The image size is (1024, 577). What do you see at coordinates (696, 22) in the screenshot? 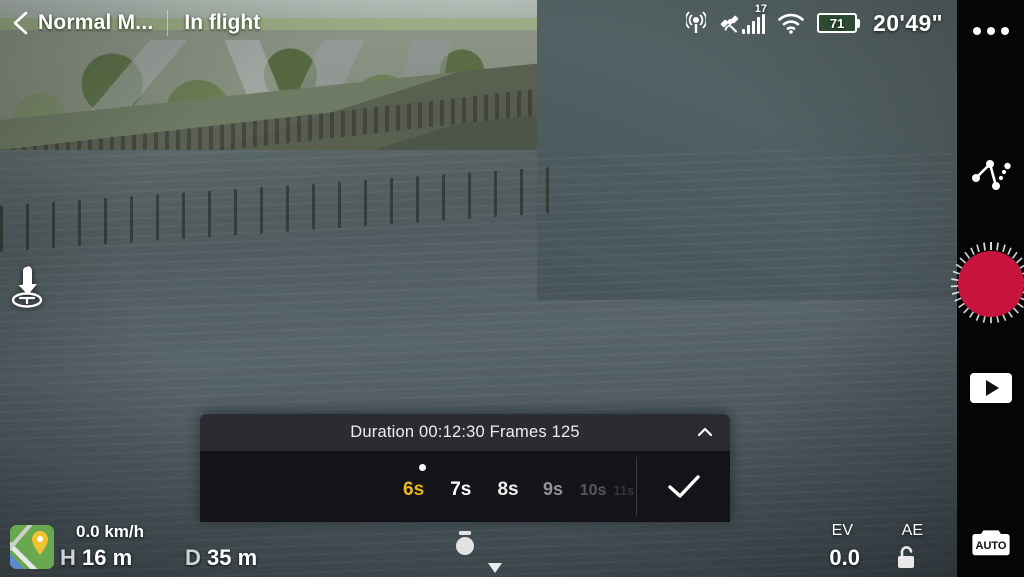
I see `rc-signal-icon` at bounding box center [696, 22].